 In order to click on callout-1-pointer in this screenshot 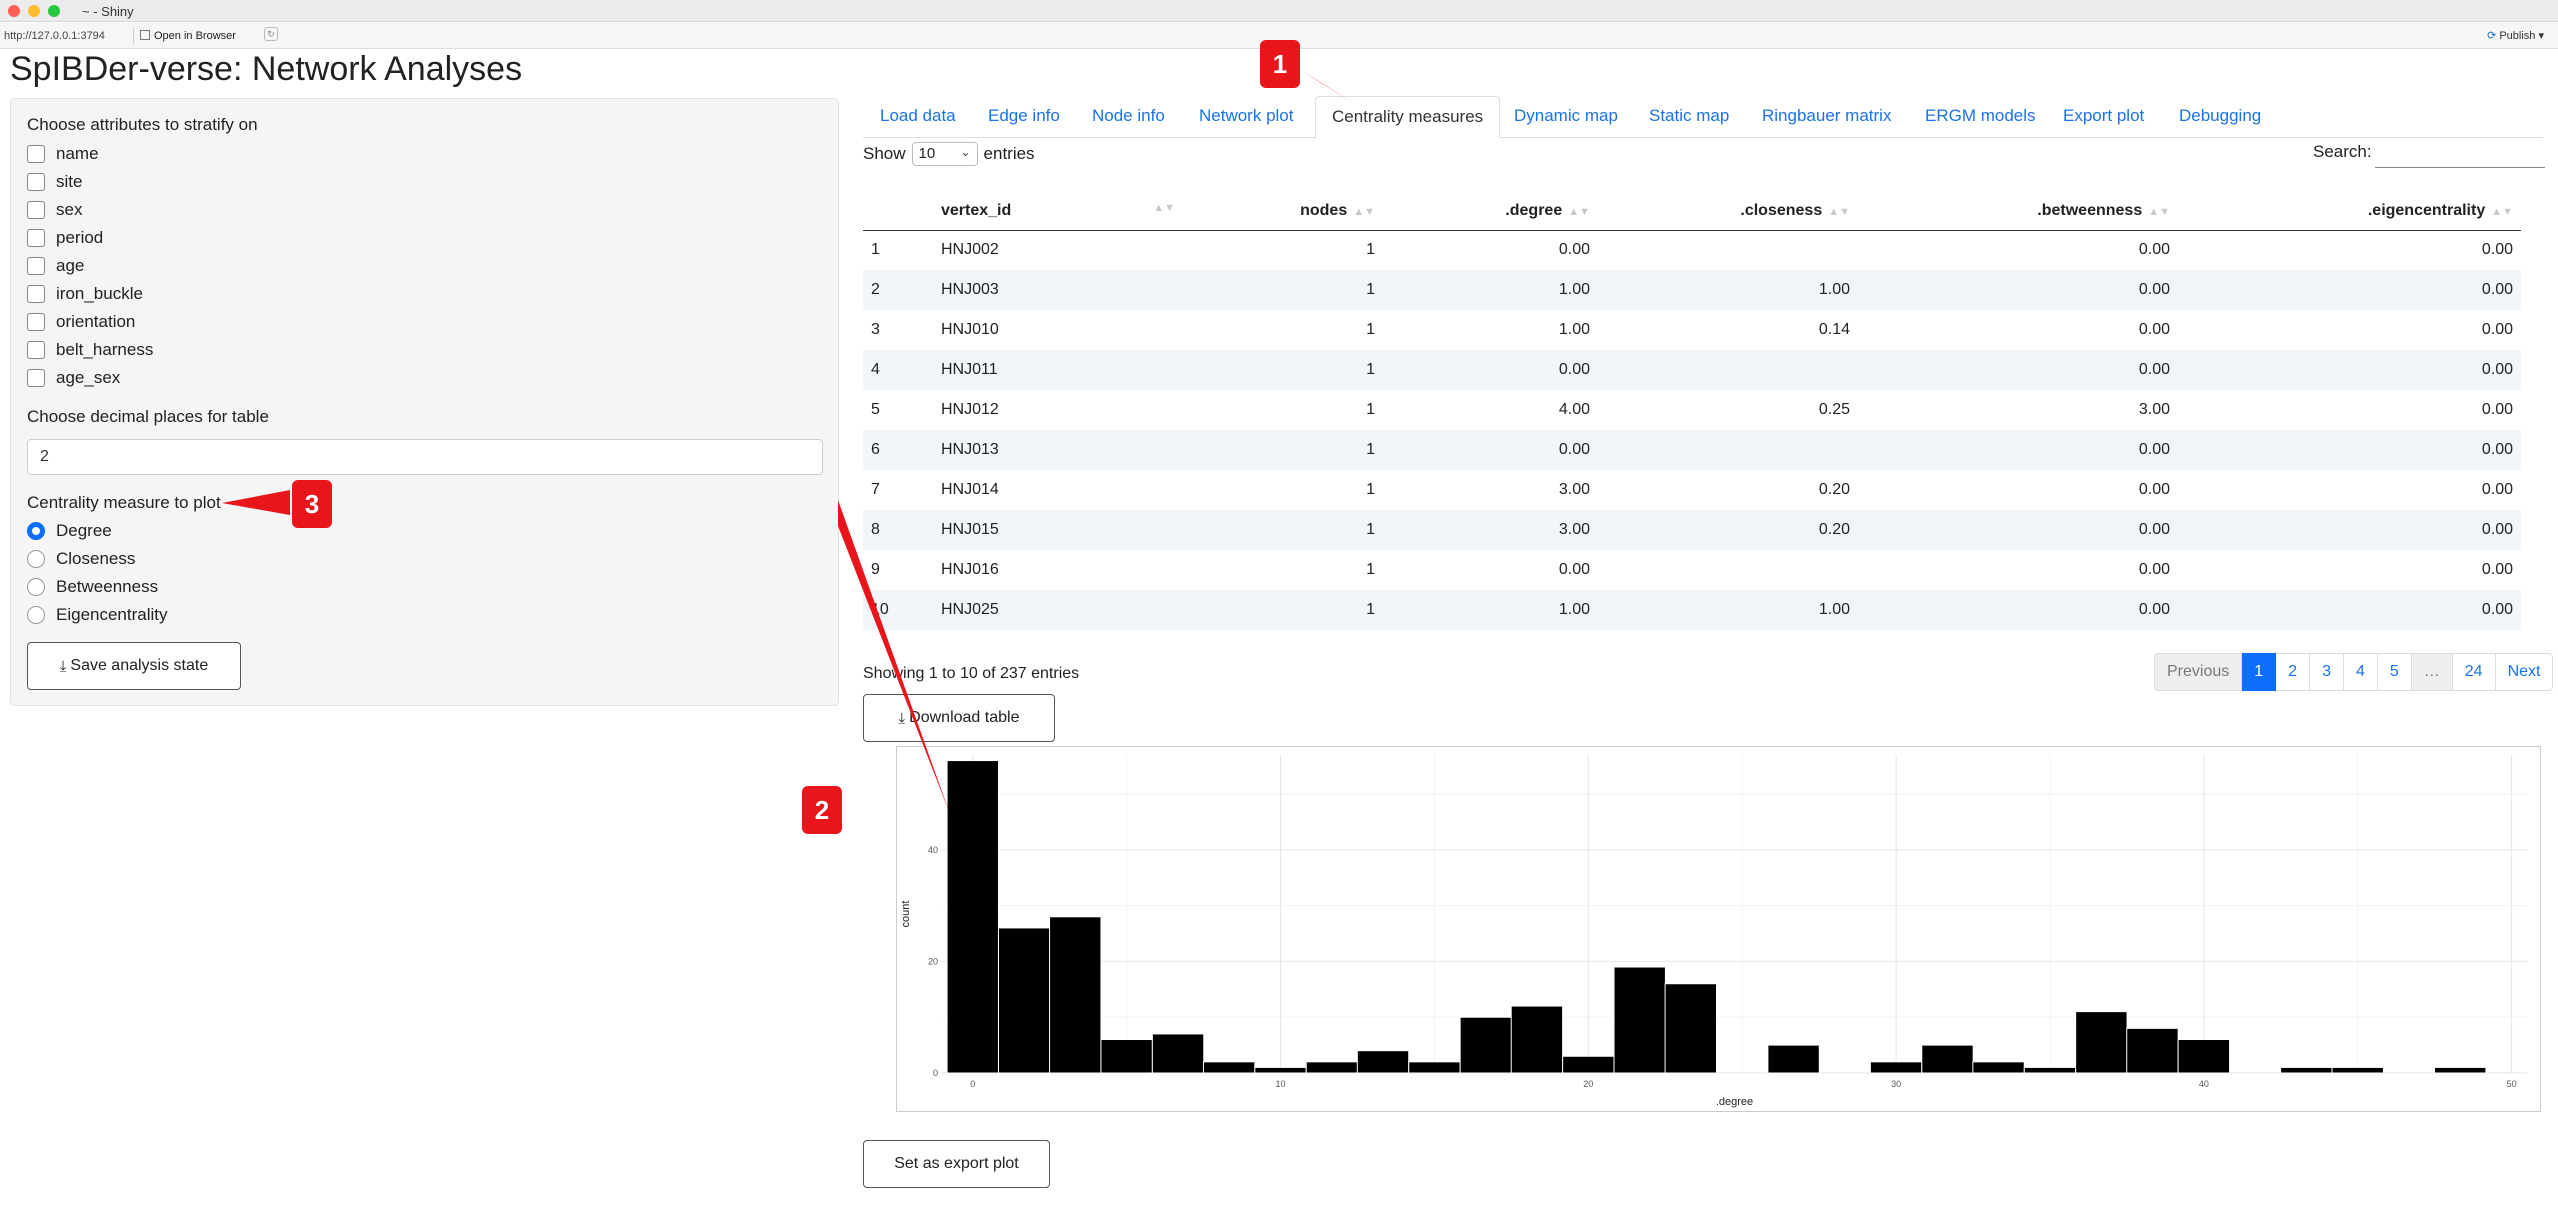, I will do `click(1327, 87)`.